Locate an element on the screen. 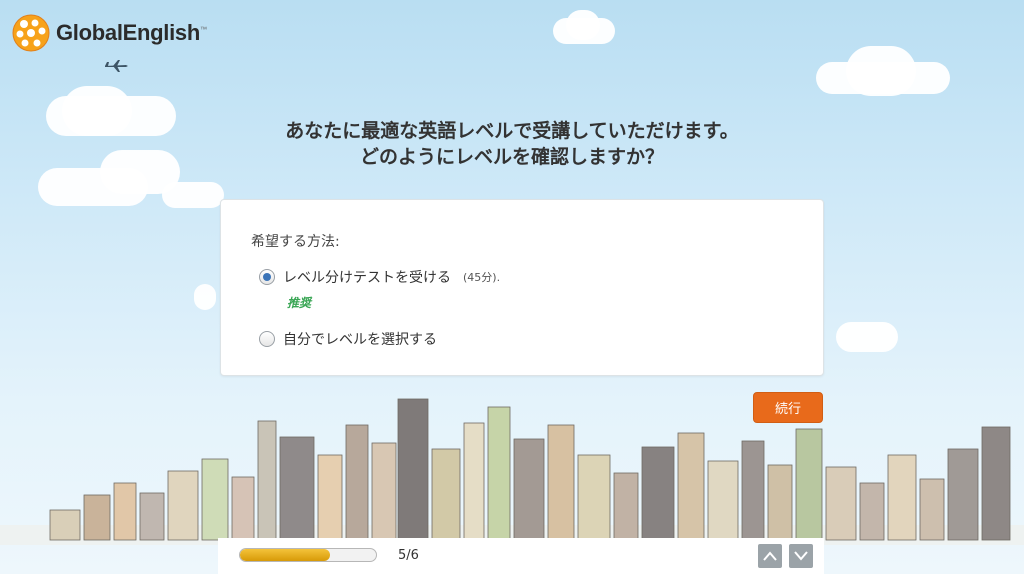 This screenshot has width=1024, height=574. question-line-2: どのようにレベルを確認しますか？ is located at coordinates (511, 157).